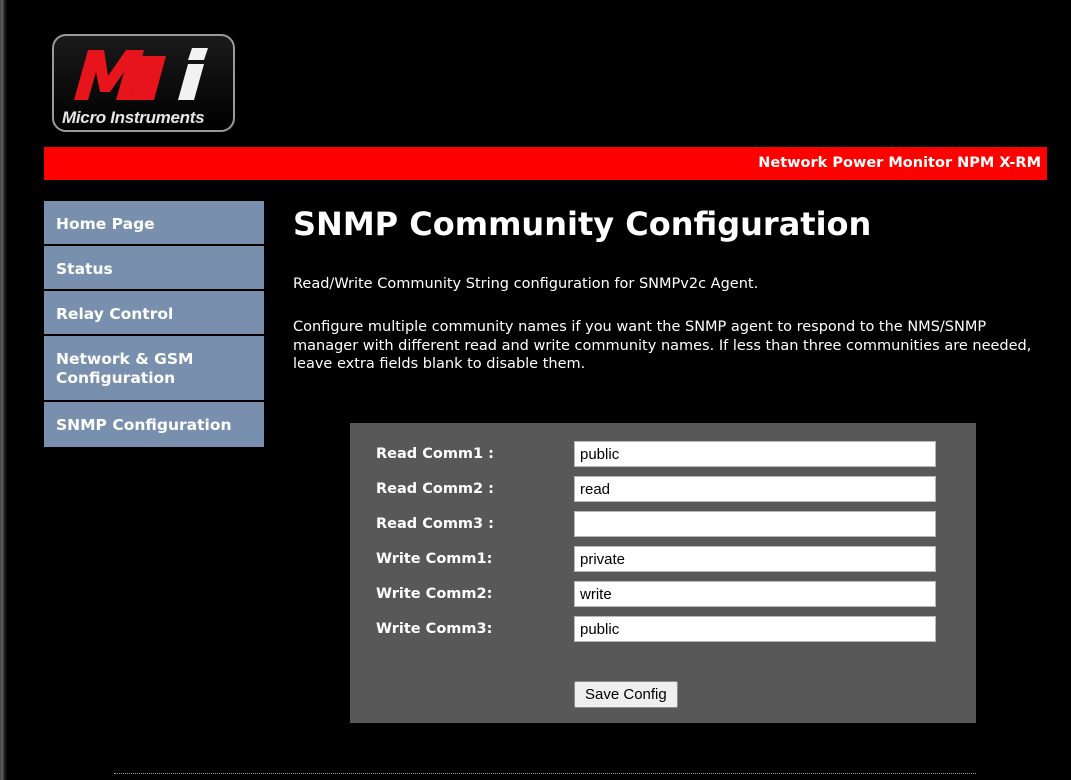 The height and width of the screenshot is (780, 1071). What do you see at coordinates (435, 524) in the screenshot?
I see `read-comm3-label: Read Comm3 :` at bounding box center [435, 524].